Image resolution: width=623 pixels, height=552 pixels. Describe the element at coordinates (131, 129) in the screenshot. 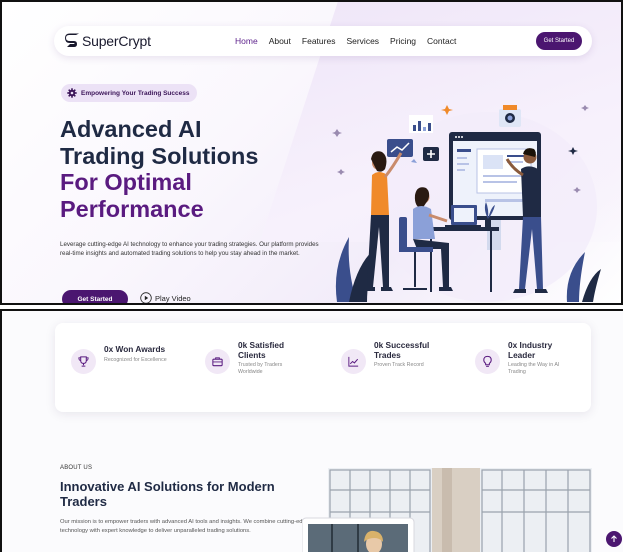

I see `hero-title-line-1: Advanced AI` at that location.